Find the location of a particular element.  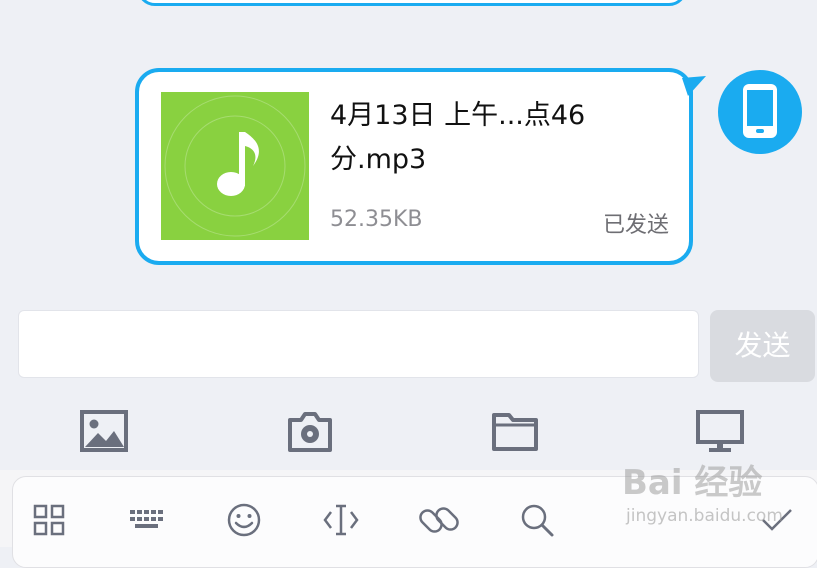

send-button: 发送 is located at coordinates (762, 346).